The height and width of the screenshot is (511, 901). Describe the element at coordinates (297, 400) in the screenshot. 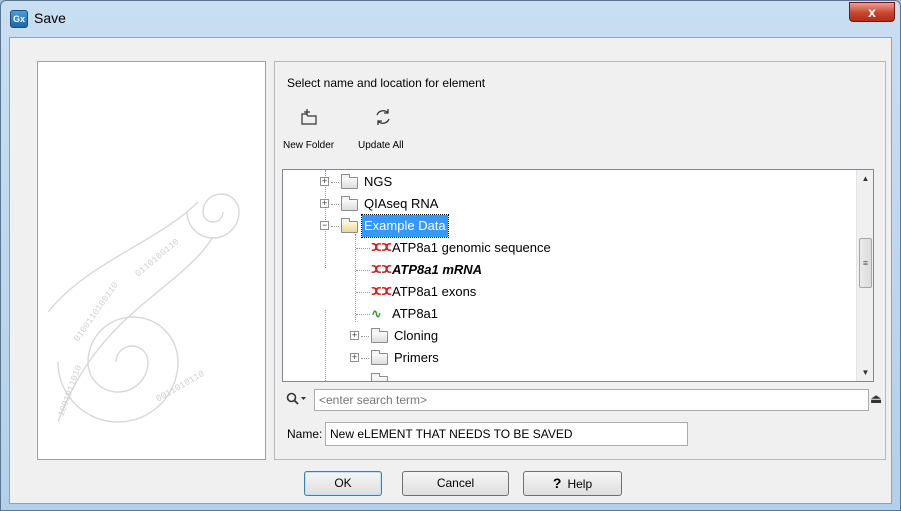

I see `search-icon` at that location.